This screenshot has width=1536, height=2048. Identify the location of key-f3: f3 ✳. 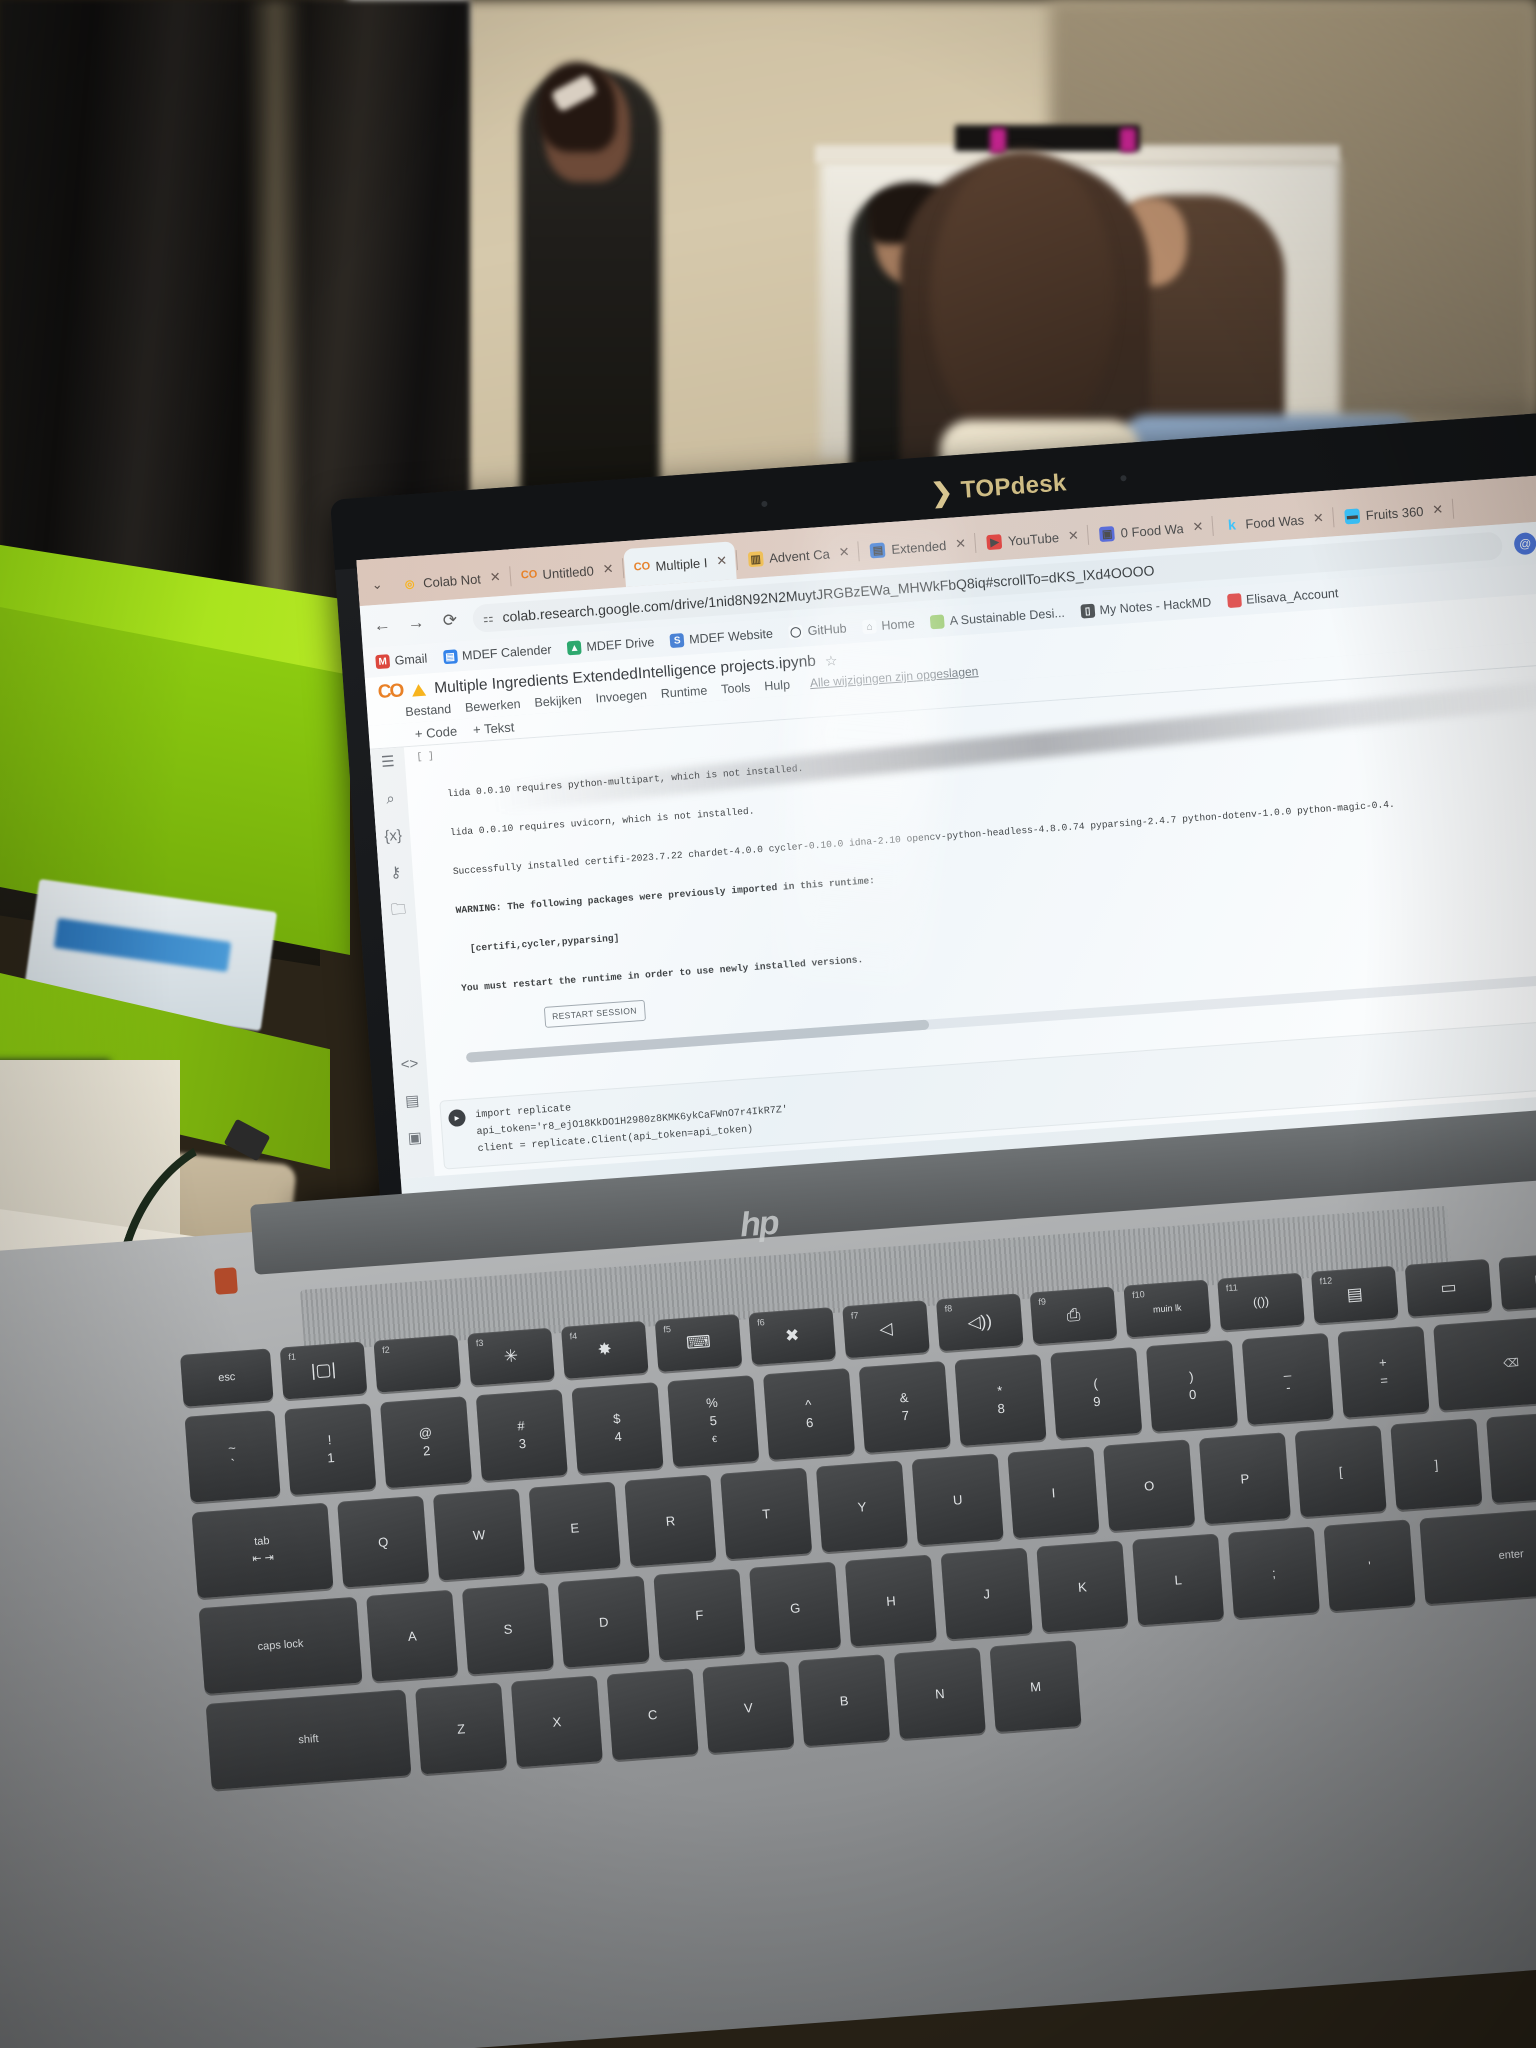
(511, 1356).